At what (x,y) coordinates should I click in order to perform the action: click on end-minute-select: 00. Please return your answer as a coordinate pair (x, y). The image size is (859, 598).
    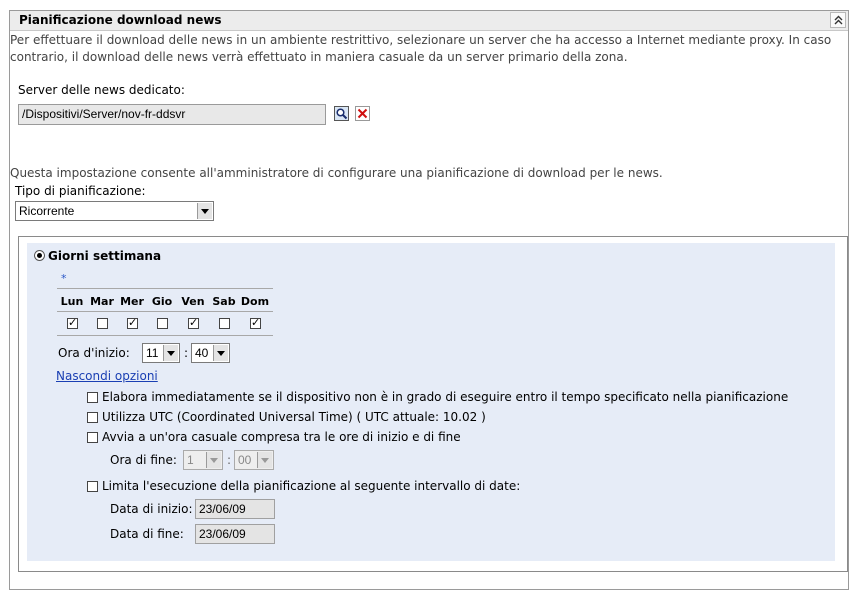
    Looking at the image, I should click on (254, 460).